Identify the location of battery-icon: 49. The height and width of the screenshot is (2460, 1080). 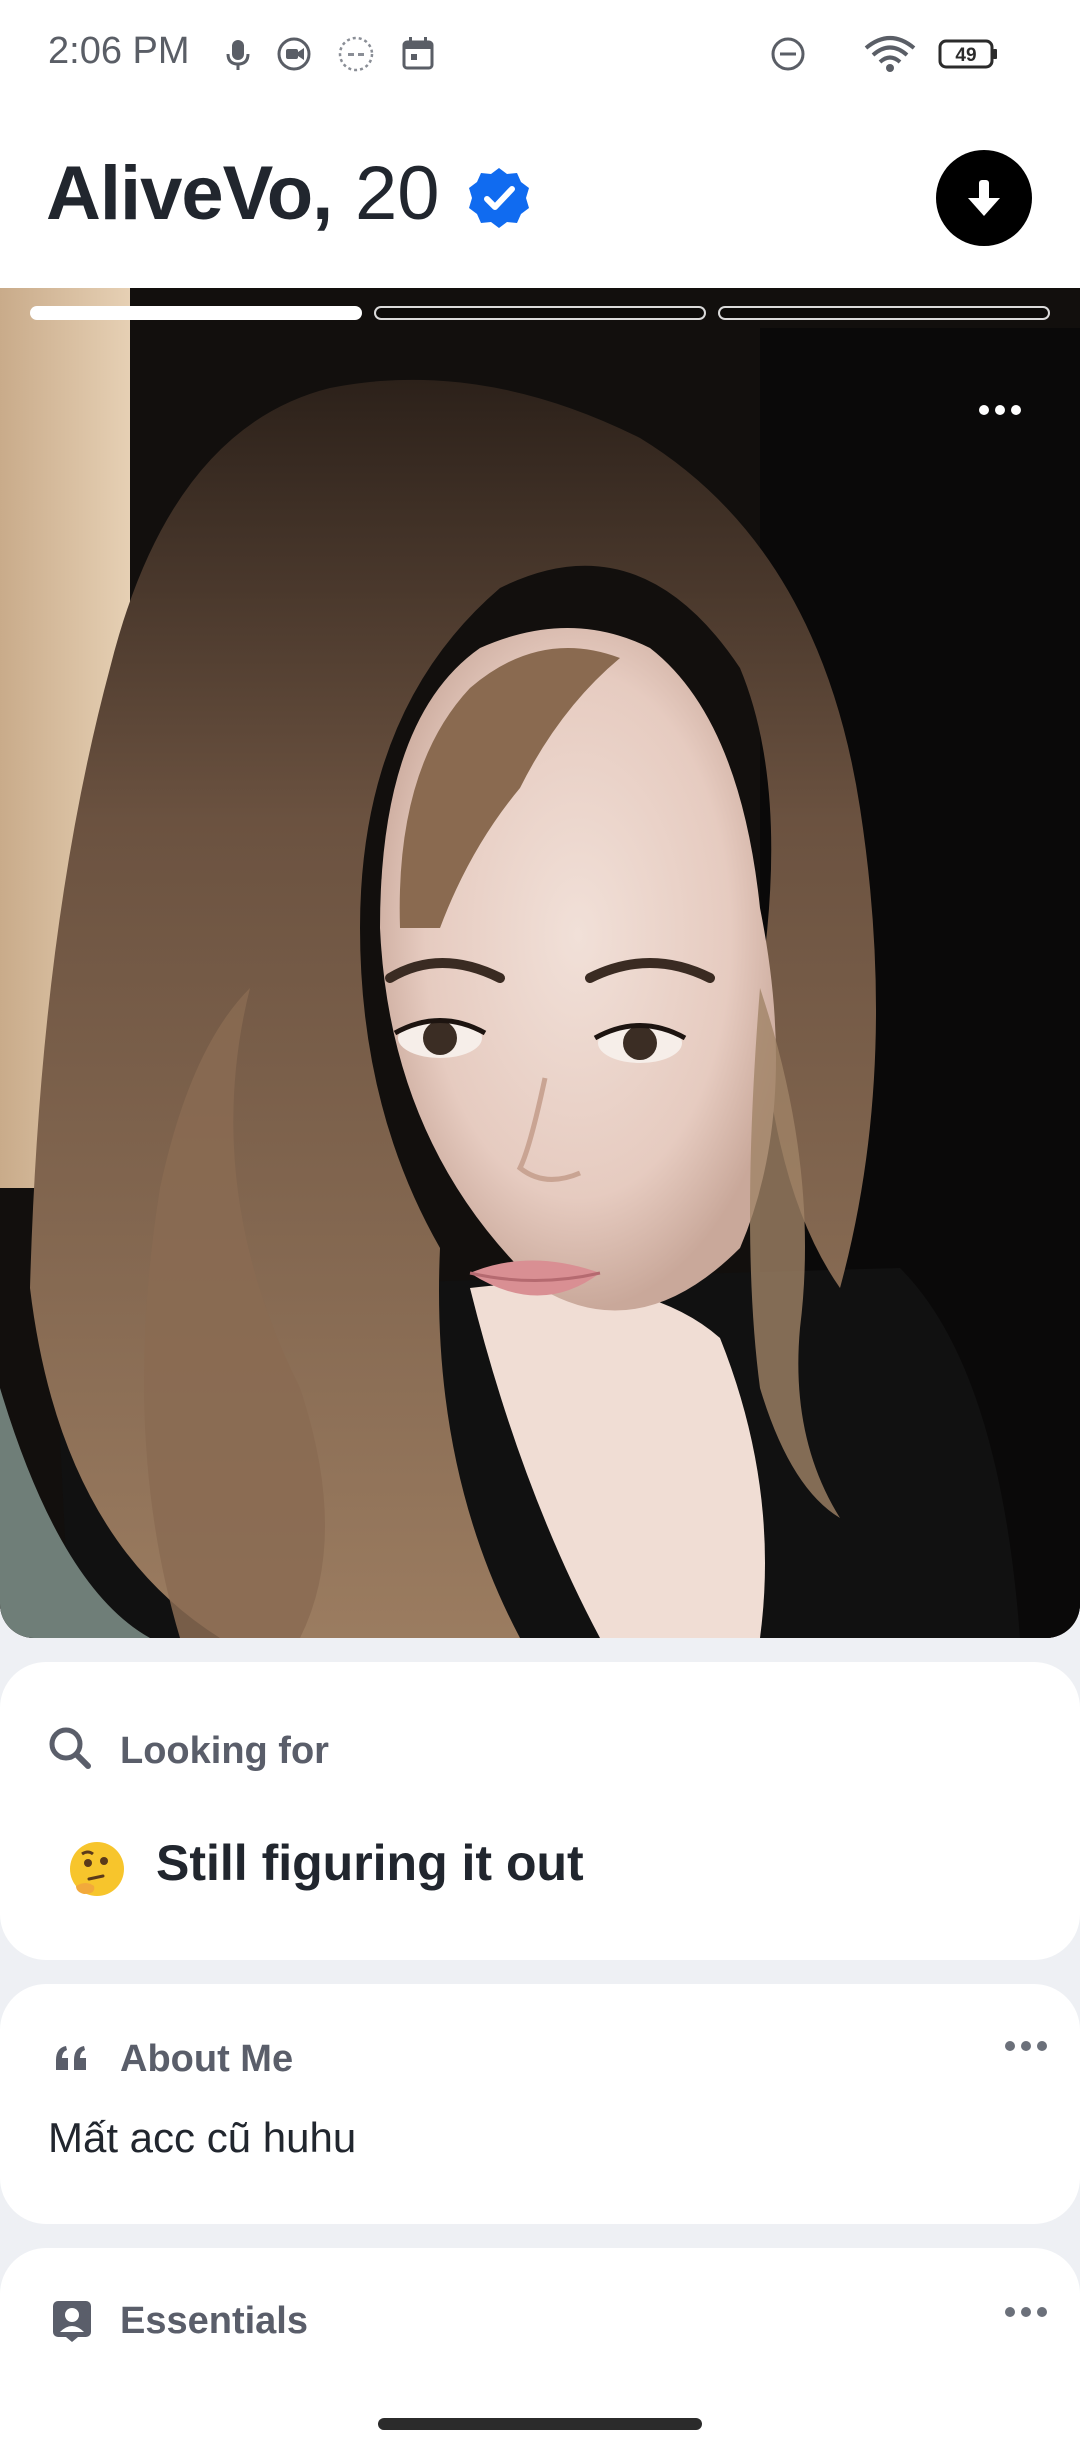
(968, 54).